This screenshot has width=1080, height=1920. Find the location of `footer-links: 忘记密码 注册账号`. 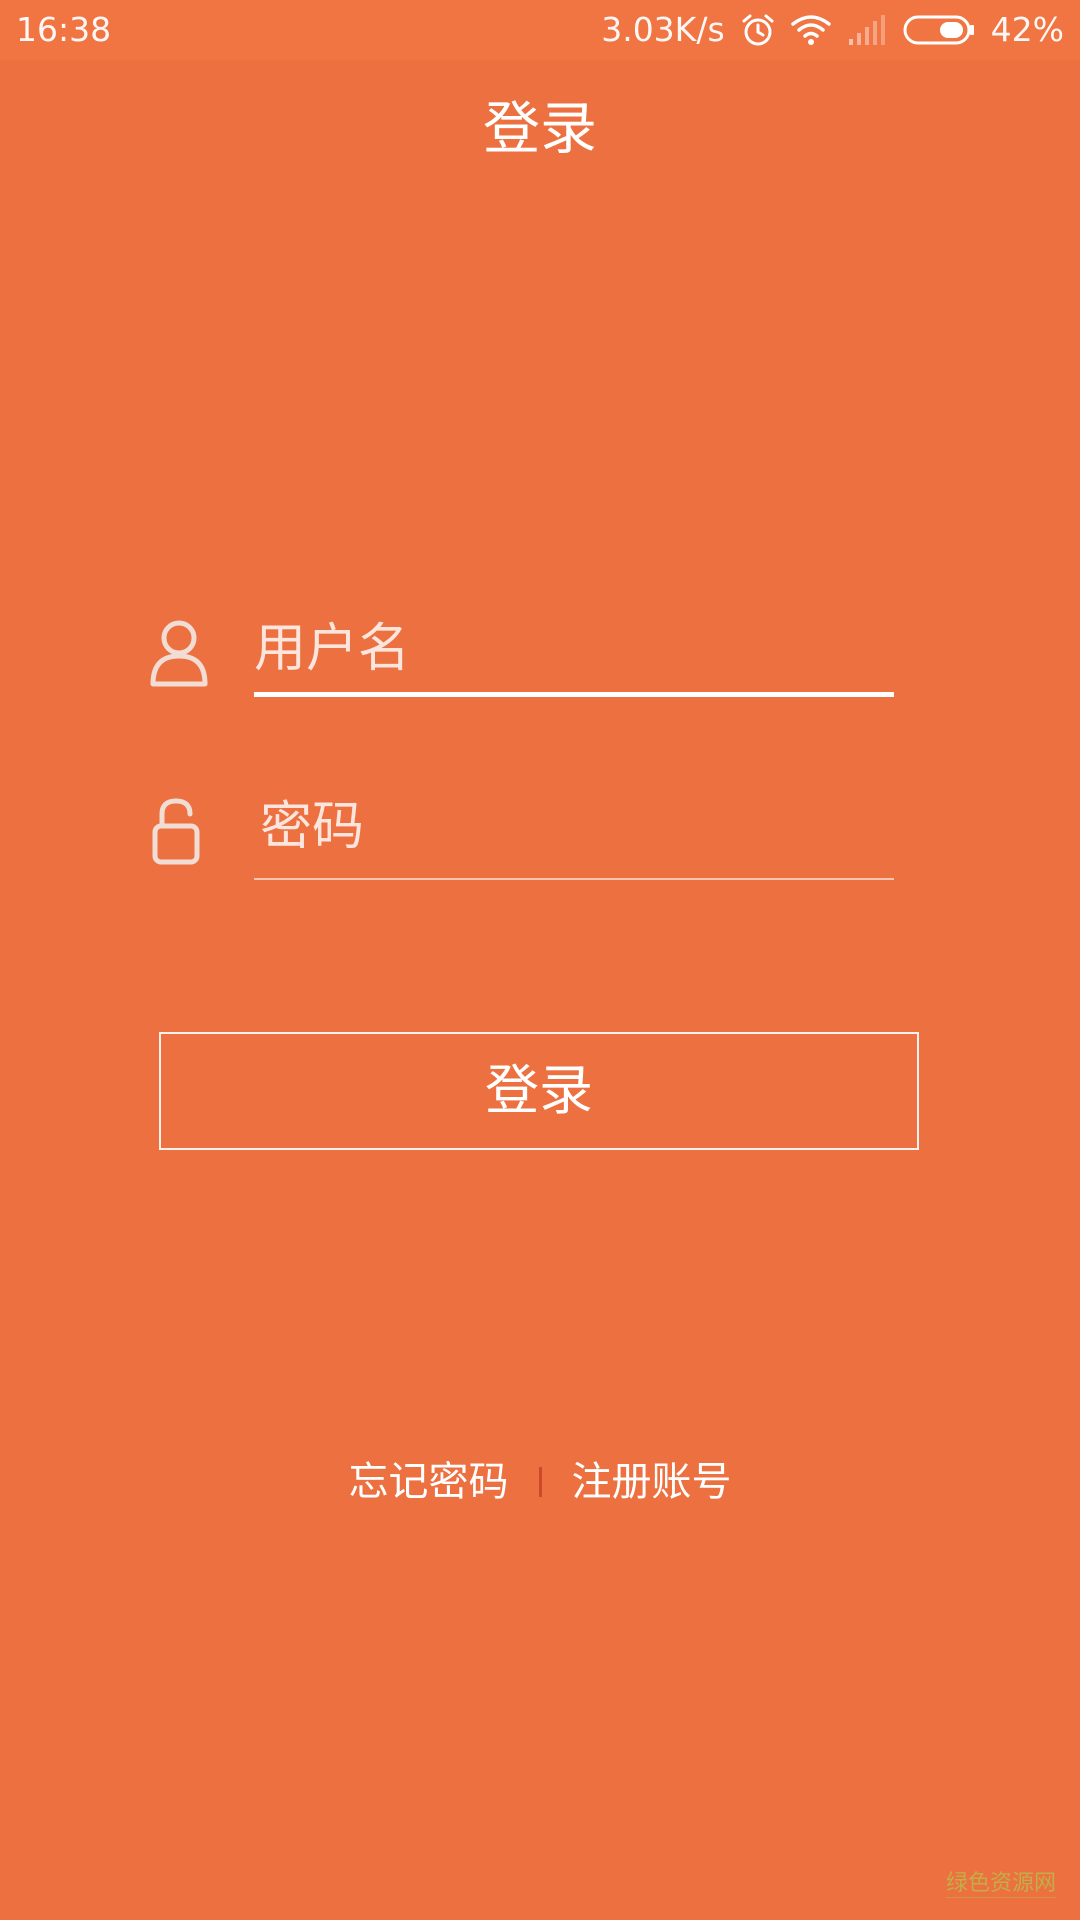

footer-links: 忘记密码 注册账号 is located at coordinates (540, 1482).